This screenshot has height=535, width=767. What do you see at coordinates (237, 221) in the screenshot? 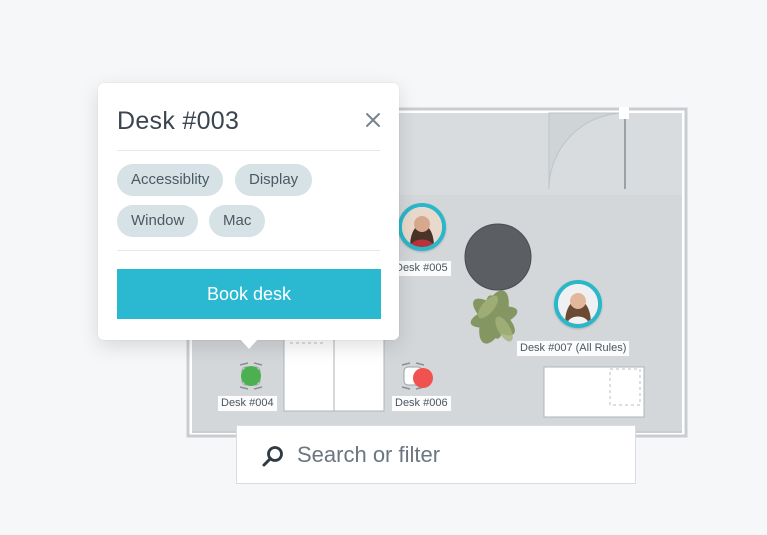
I see `tag-mac: Mac` at bounding box center [237, 221].